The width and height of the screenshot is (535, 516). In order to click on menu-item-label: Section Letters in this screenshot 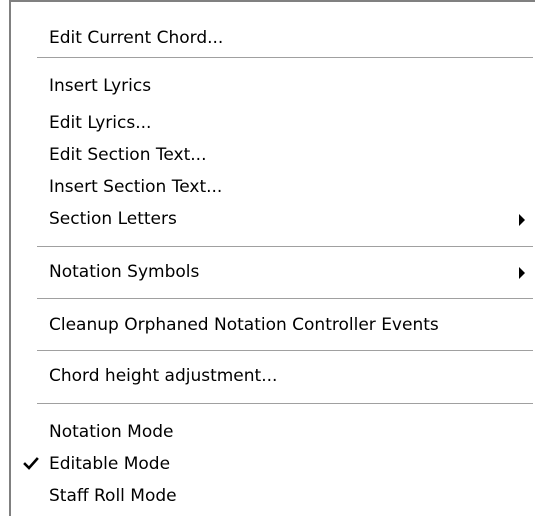, I will do `click(113, 219)`.